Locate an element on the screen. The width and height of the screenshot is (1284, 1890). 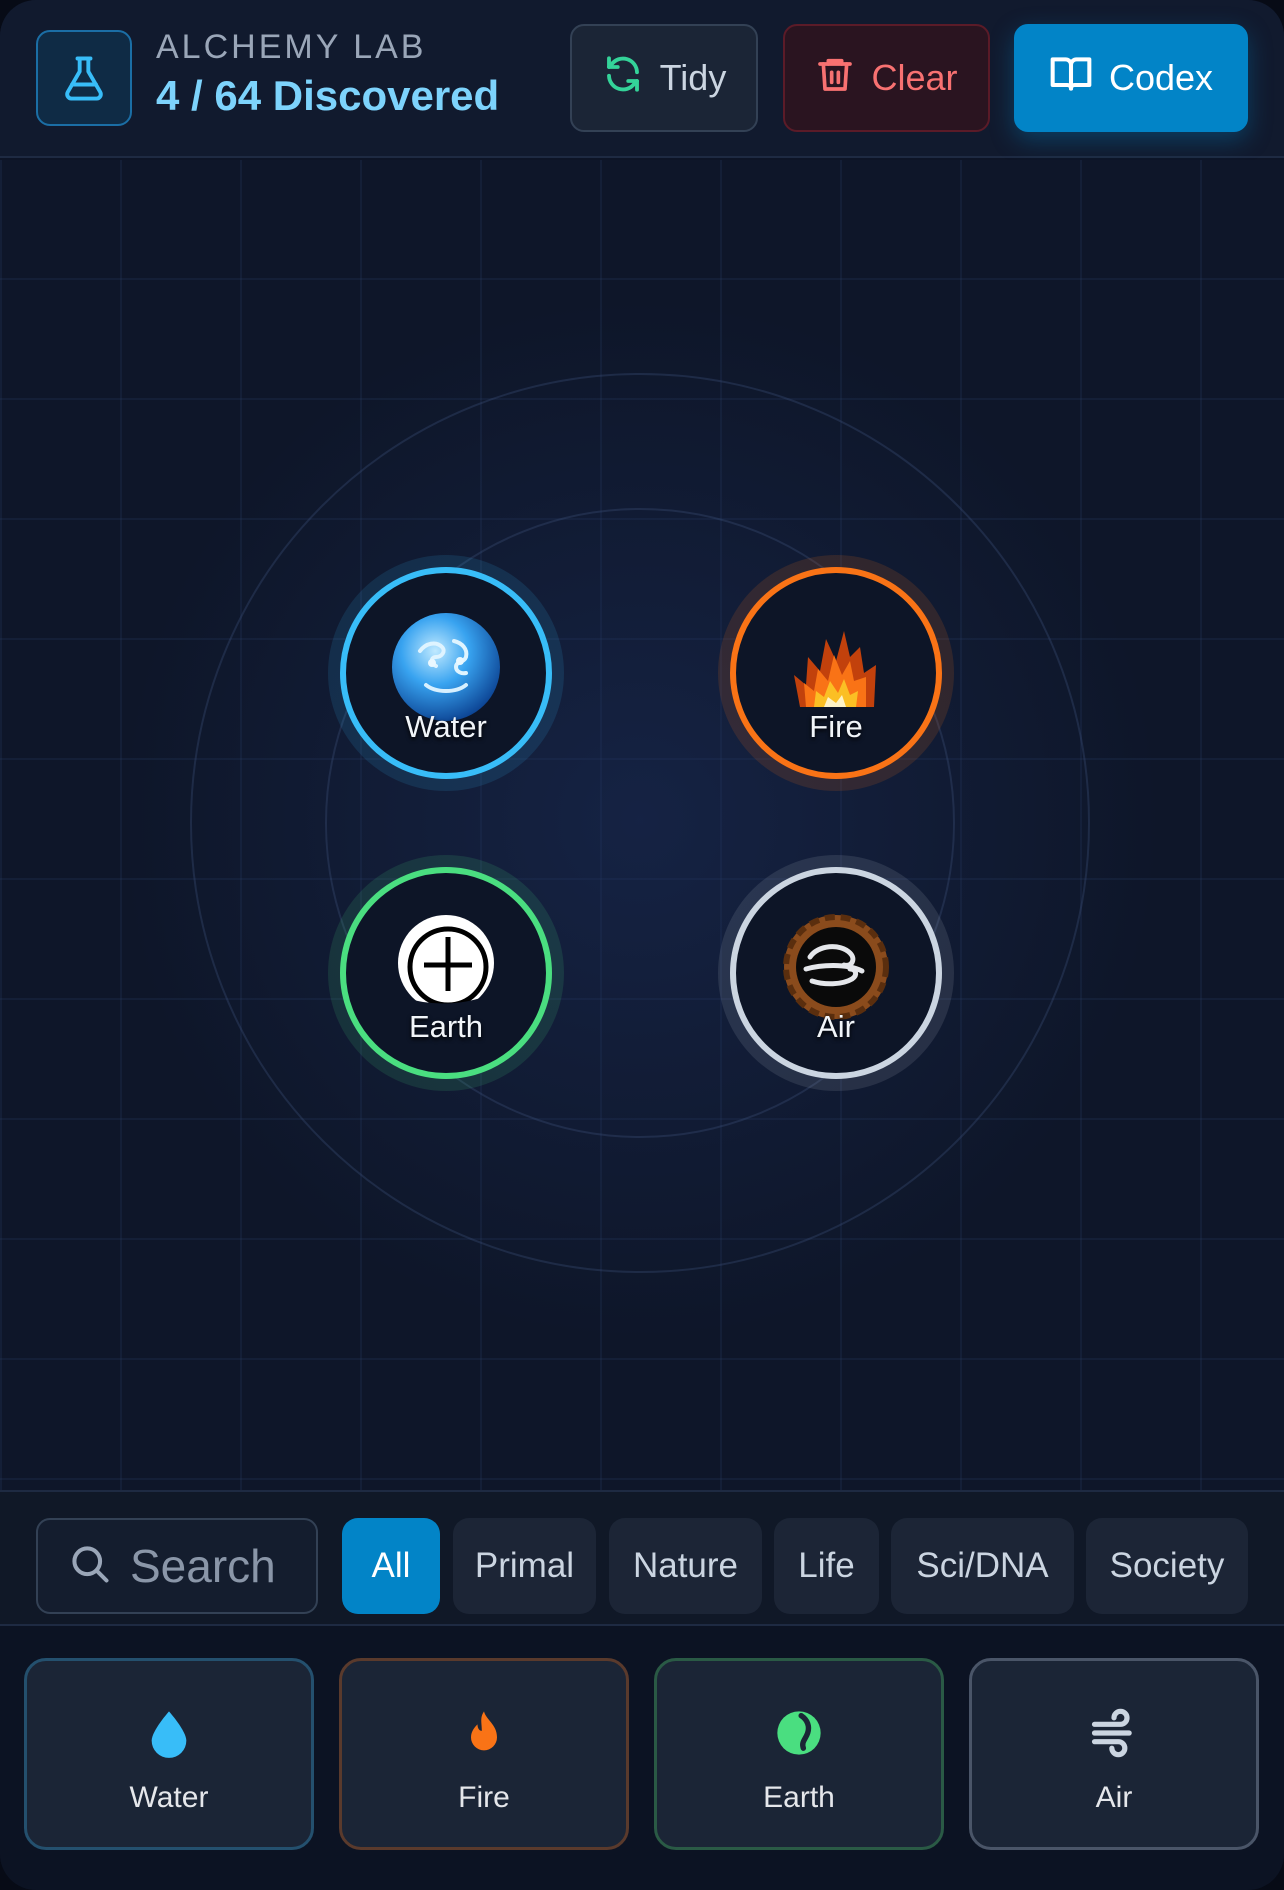
node-label: Fire is located at coordinates (836, 726).